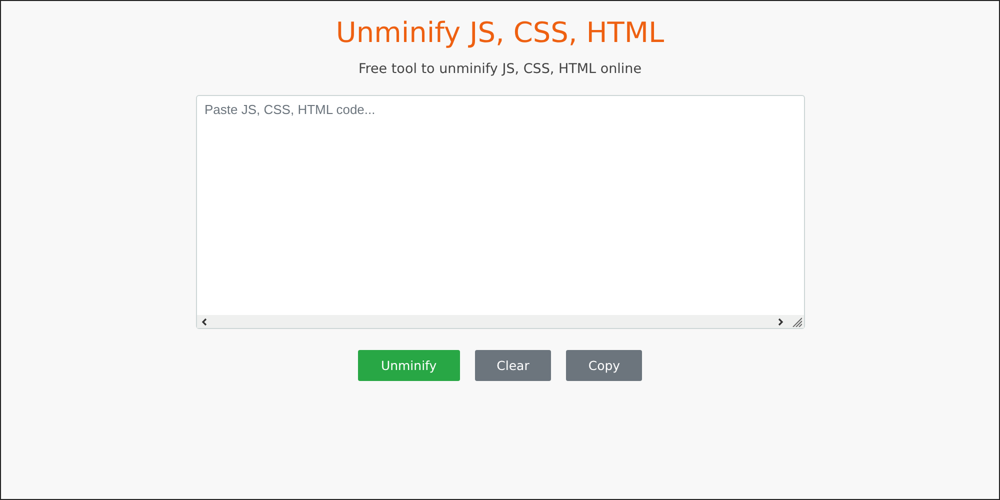 This screenshot has width=1000, height=500. Describe the element at coordinates (500, 321) in the screenshot. I see `horizontal-scrollbar` at that location.